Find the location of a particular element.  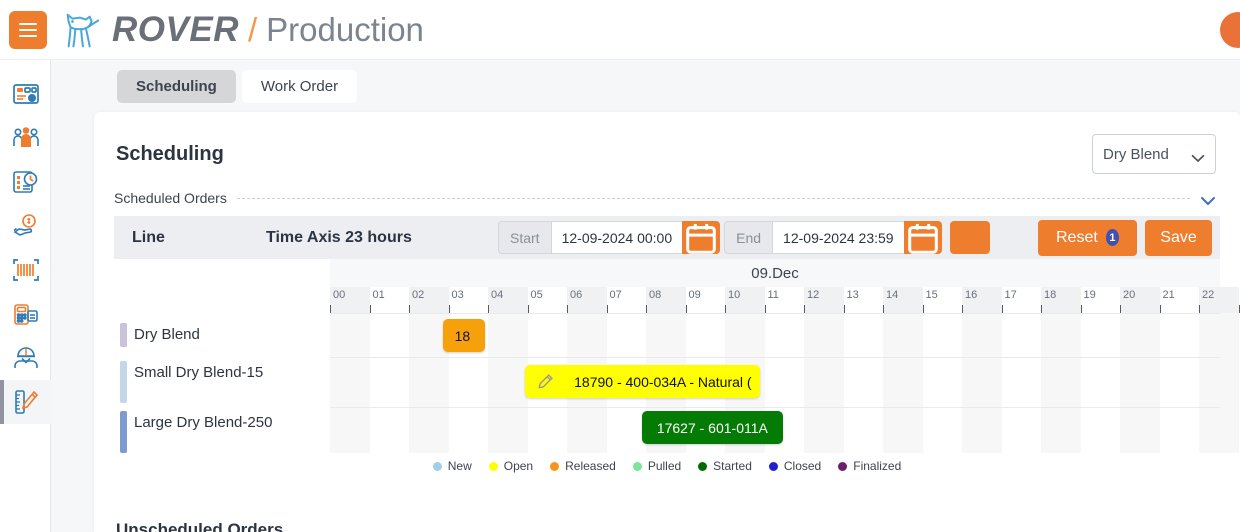

hour-tick-07: 07 is located at coordinates (626, 300).